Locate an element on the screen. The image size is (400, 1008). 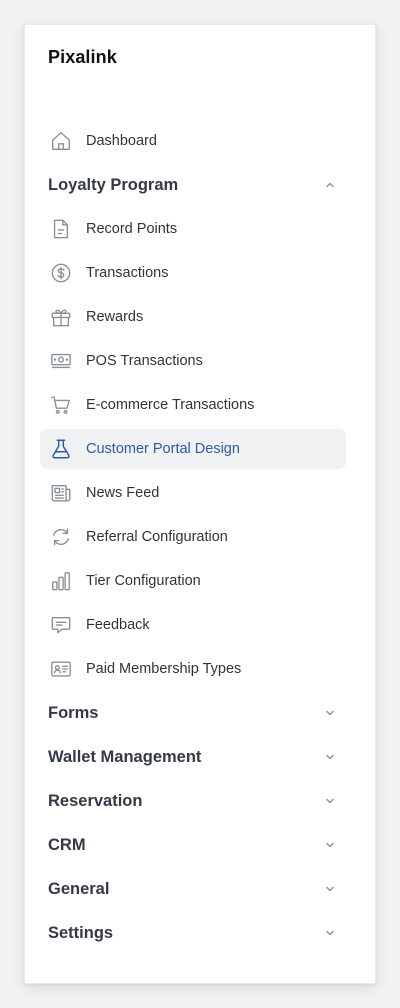
sidebar-item-rewards: Rewards is located at coordinates (193, 317).